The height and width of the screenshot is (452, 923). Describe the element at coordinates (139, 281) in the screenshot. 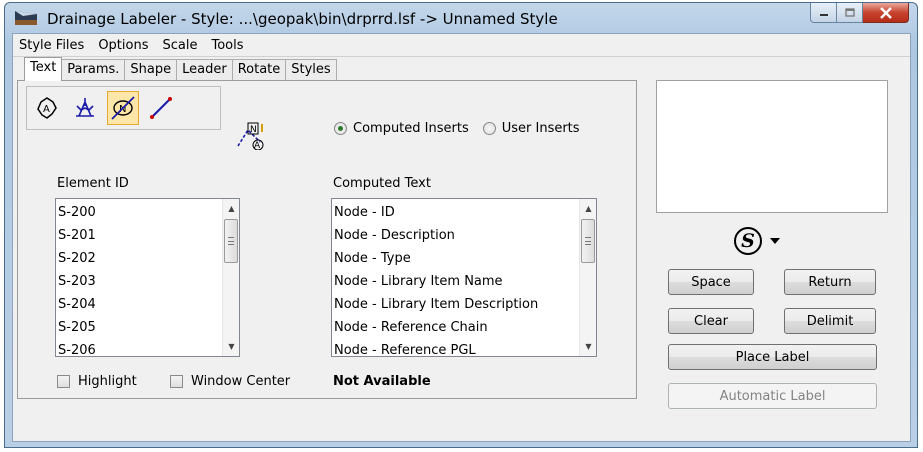

I see `list-item: S-203` at that location.